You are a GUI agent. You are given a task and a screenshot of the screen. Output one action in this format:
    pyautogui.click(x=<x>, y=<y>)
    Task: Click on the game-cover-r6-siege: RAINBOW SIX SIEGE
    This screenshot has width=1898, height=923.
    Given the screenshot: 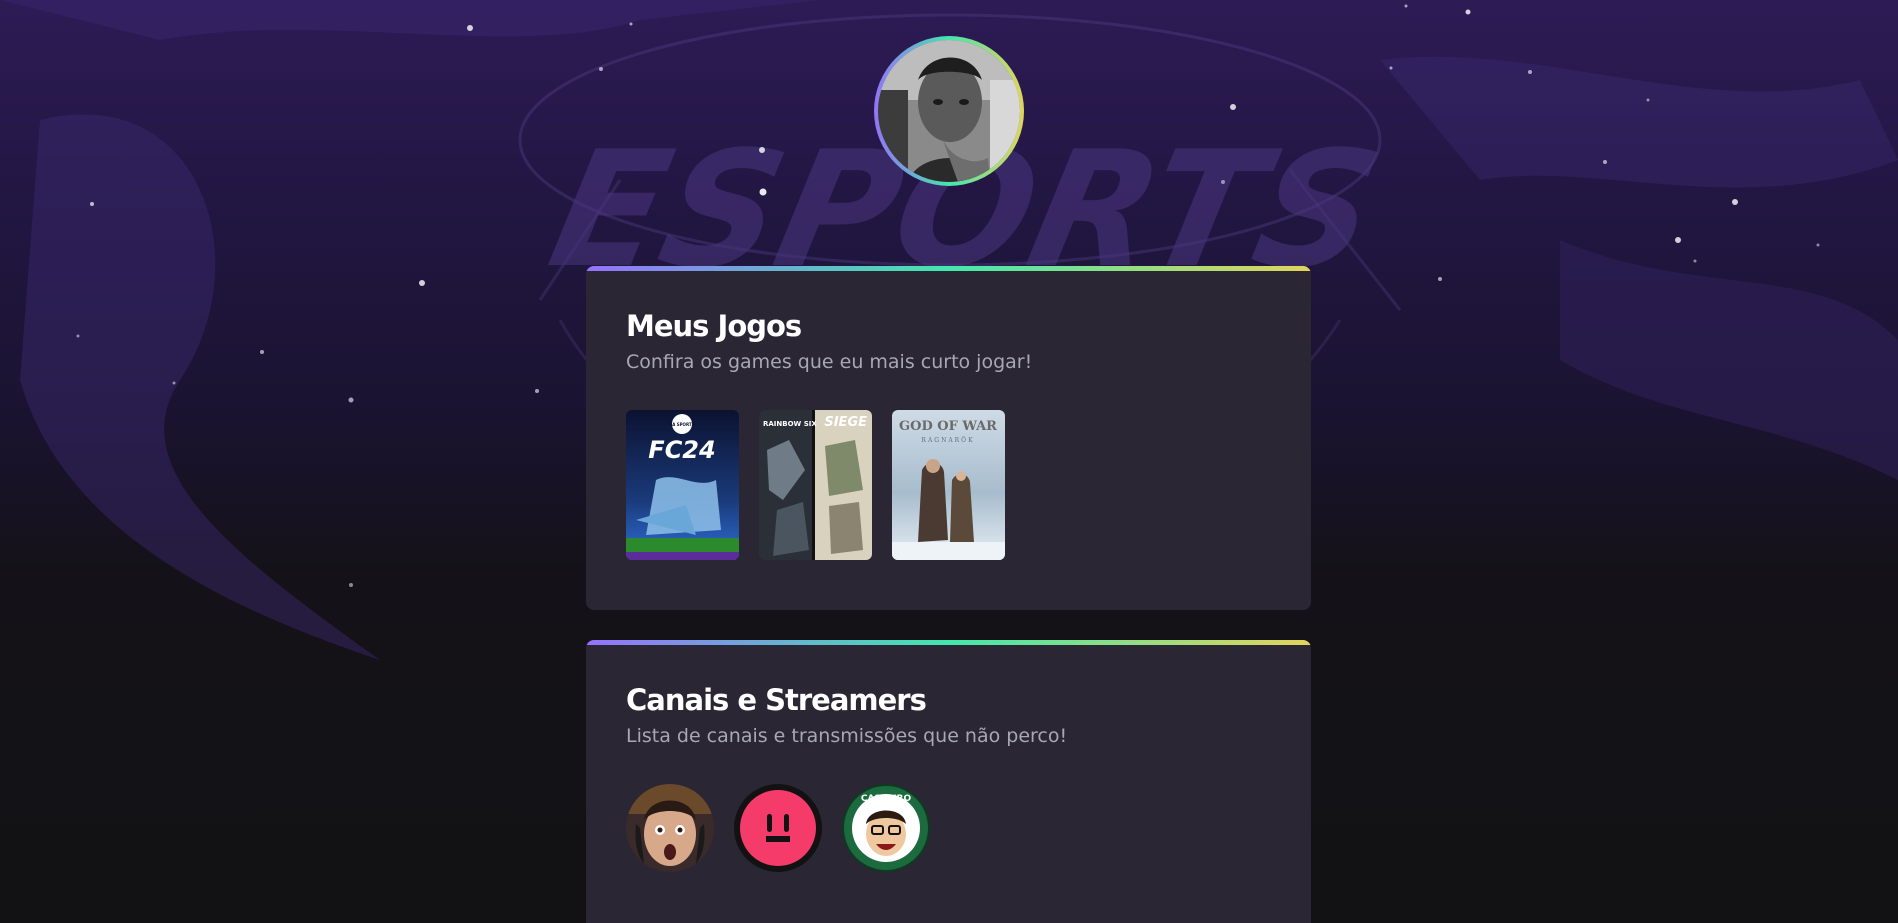 What is the action you would take?
    pyautogui.click(x=815, y=485)
    